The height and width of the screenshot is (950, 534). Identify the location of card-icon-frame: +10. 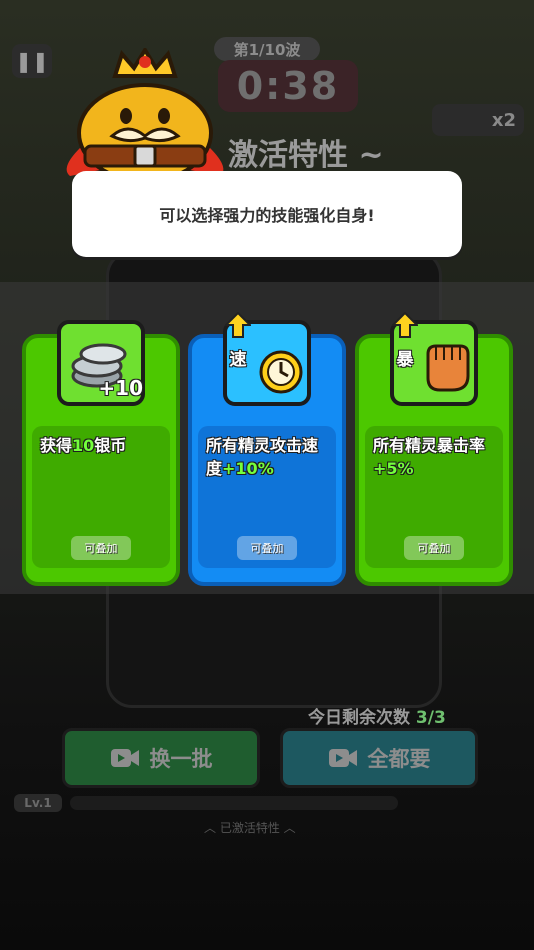
(101, 363).